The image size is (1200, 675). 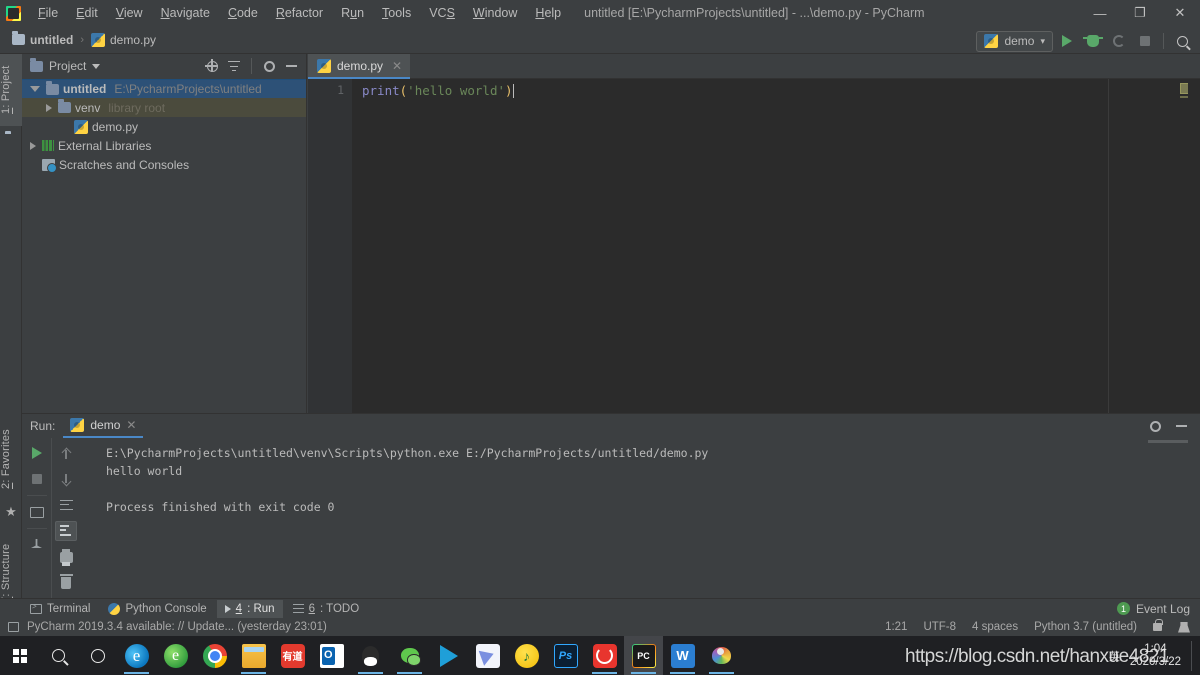 I want to click on paint-icon, so click(x=721, y=655).